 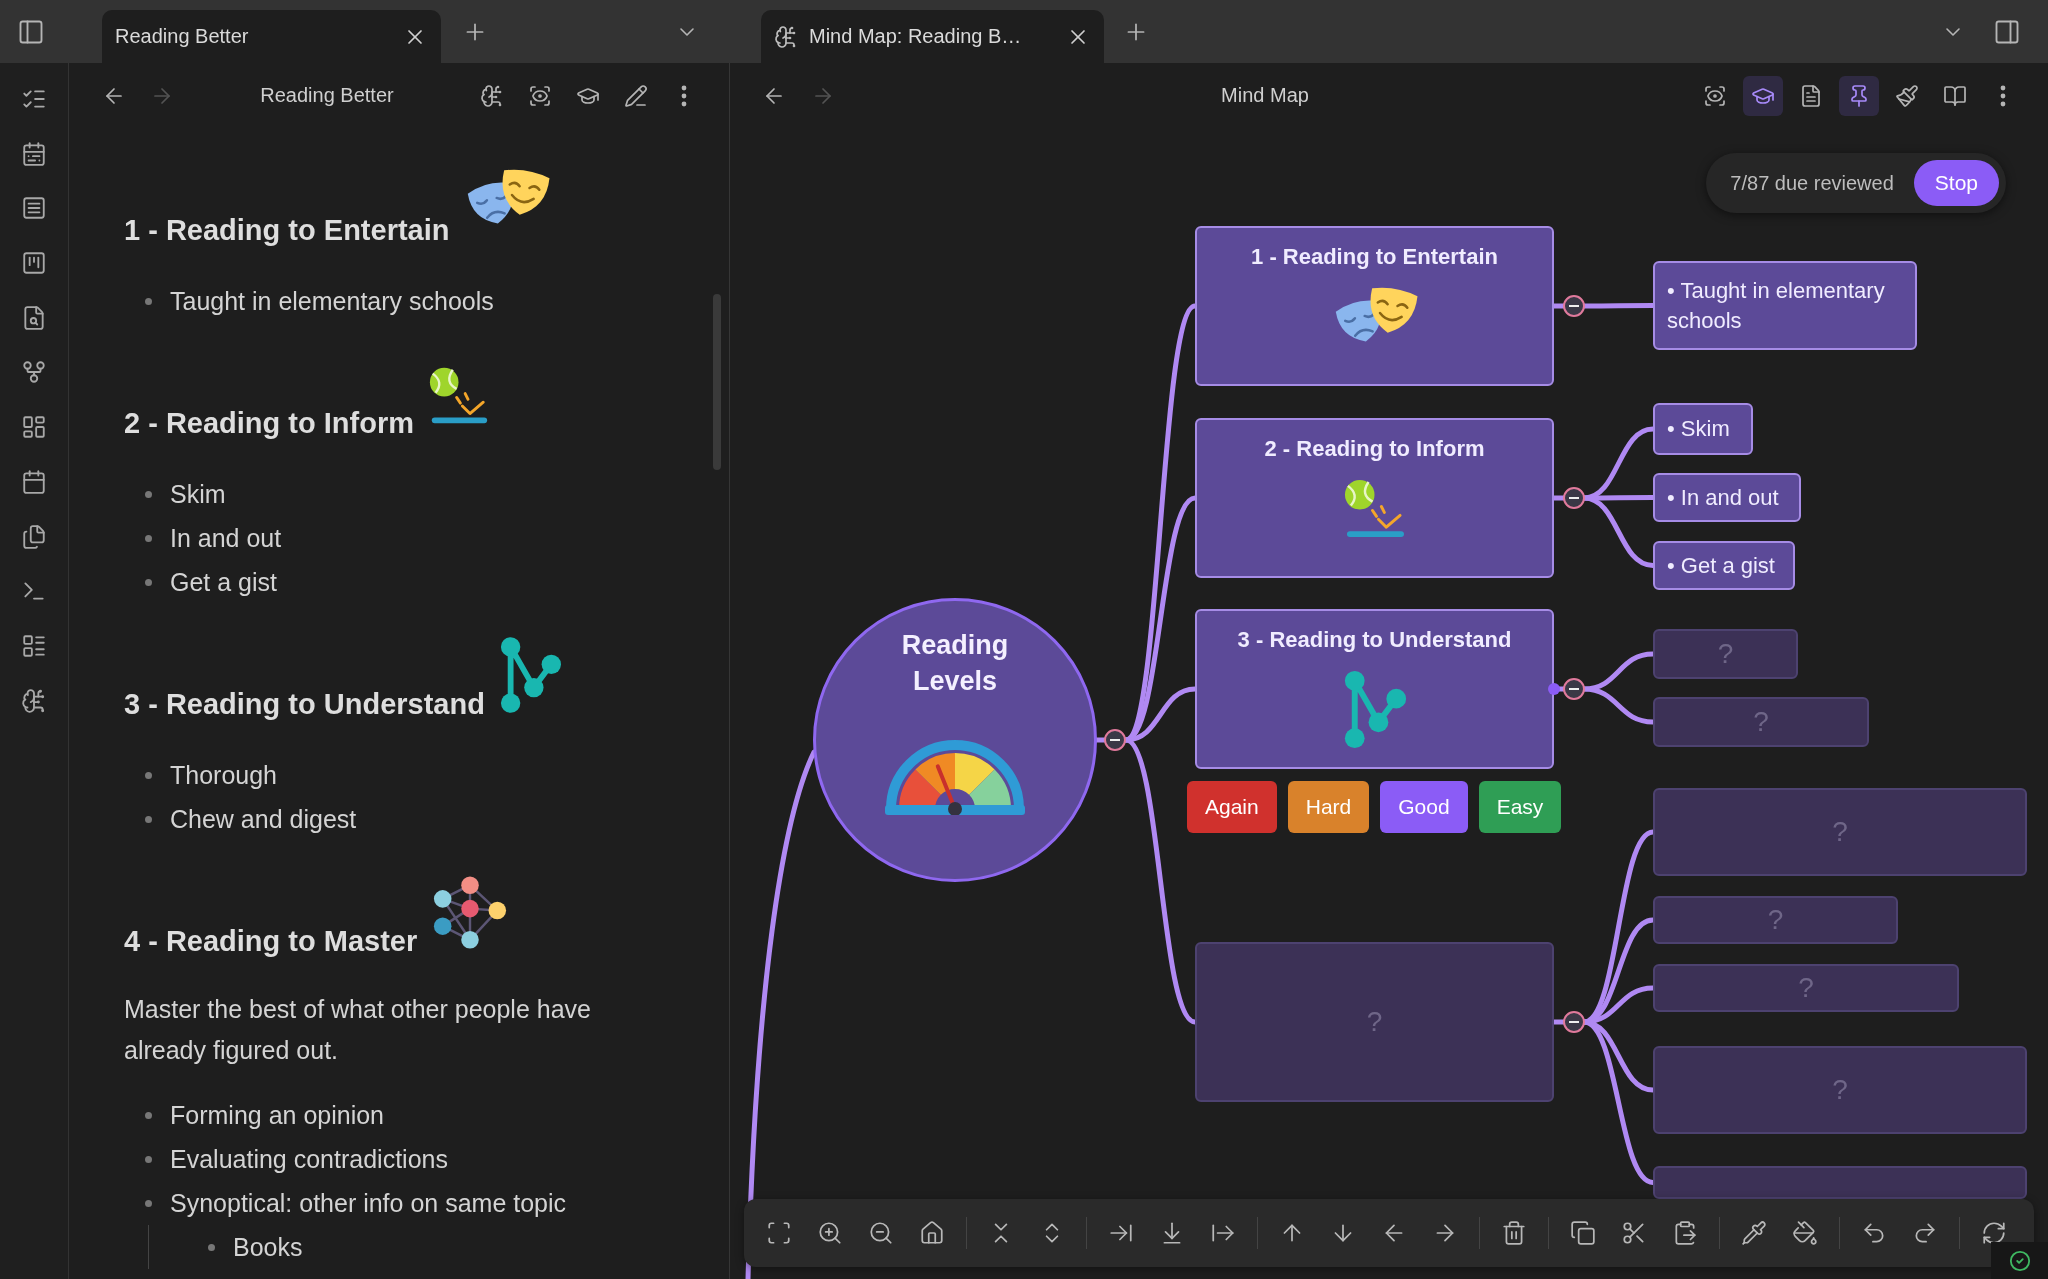 What do you see at coordinates (224, 775) in the screenshot?
I see `list-item: Thorough` at bounding box center [224, 775].